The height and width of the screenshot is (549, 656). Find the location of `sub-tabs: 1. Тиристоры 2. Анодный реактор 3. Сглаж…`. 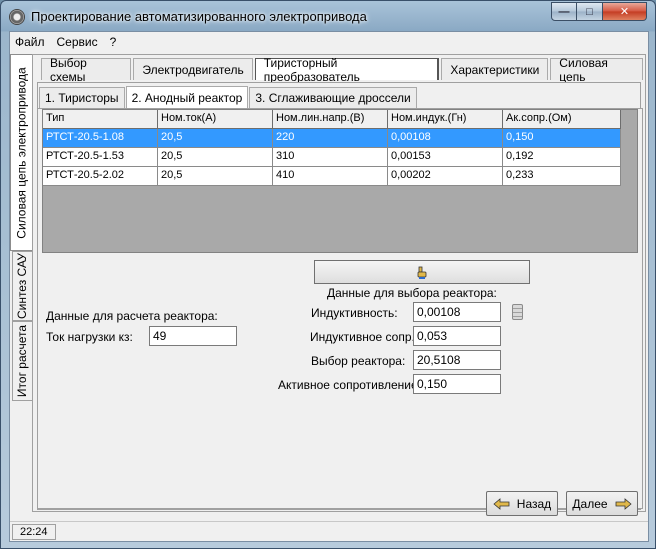

sub-tabs: 1. Тиристоры 2. Анодный реактор 3. Сглаж… is located at coordinates (228, 97).